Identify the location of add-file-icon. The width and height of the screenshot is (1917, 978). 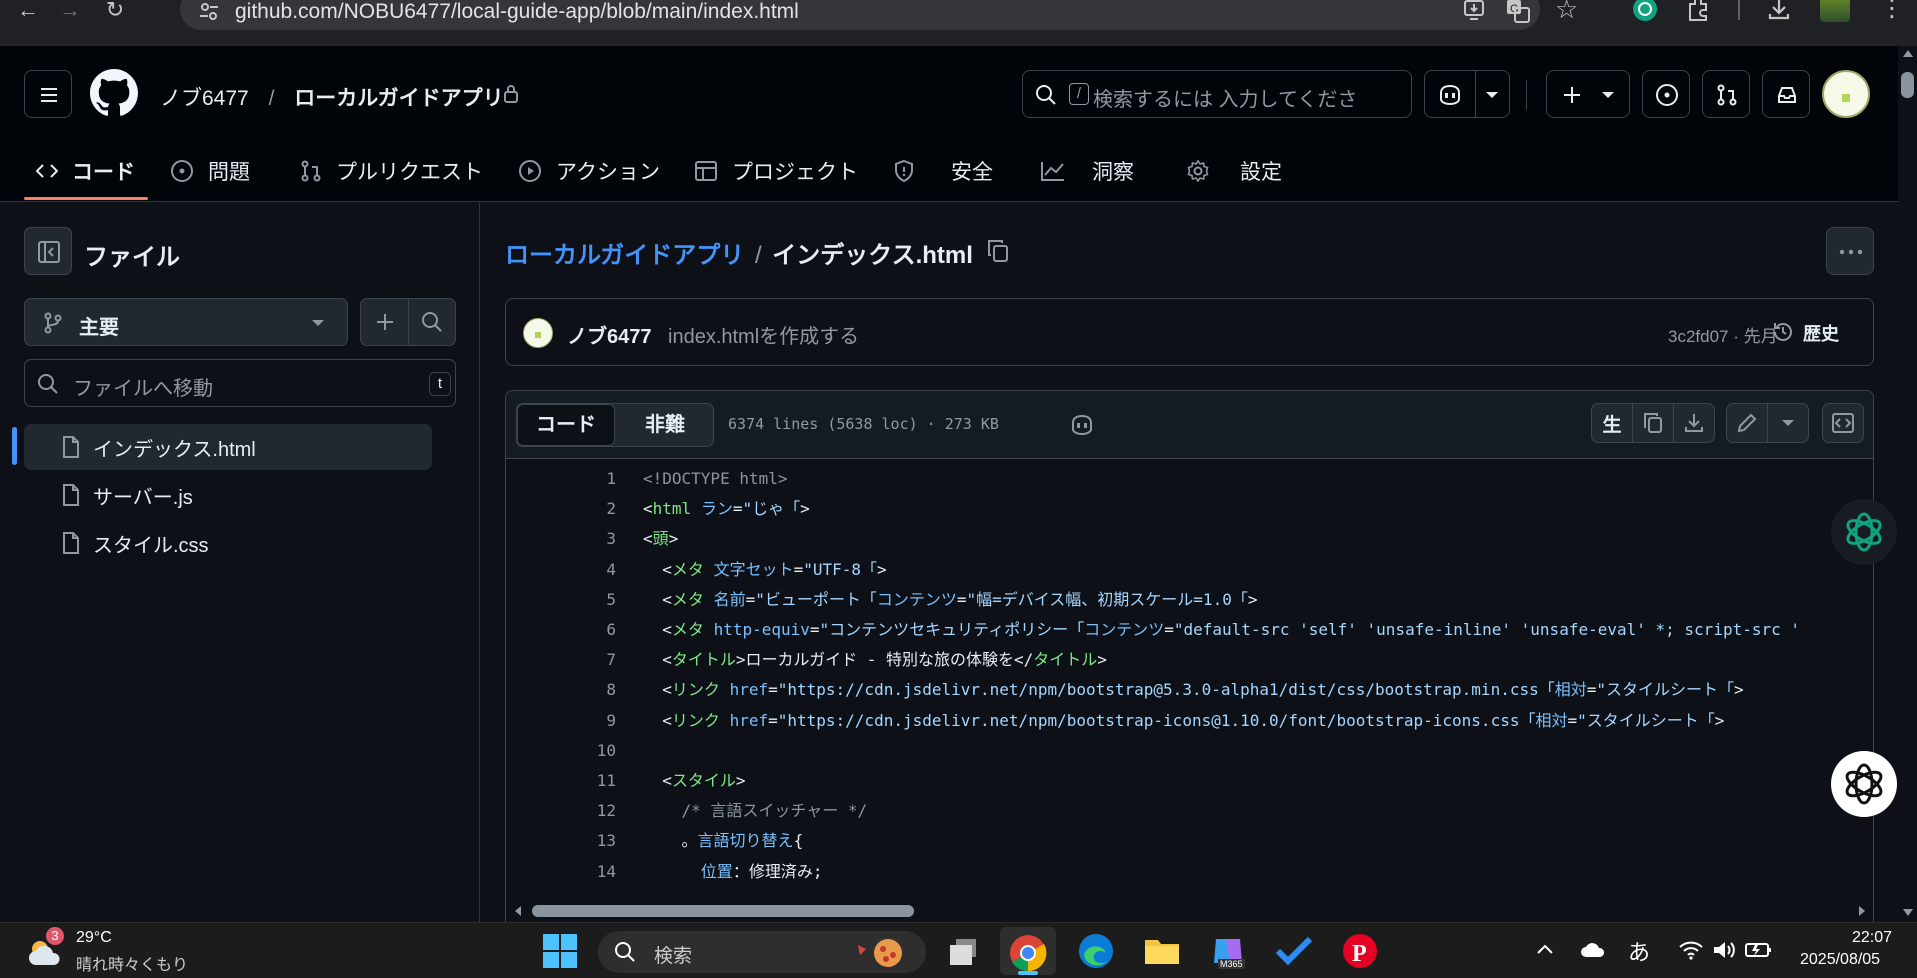
(385, 322).